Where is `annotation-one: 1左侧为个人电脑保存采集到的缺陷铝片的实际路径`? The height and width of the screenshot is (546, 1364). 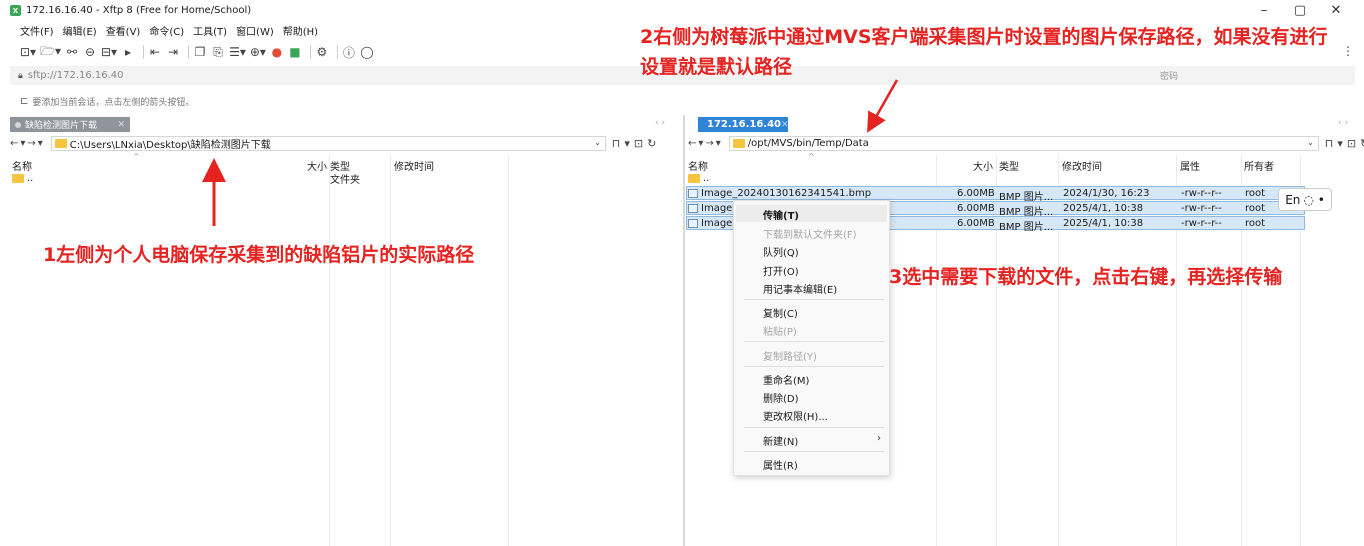 annotation-one: 1左侧为个人电脑保存采集到的缺陷铝片的实际路径 is located at coordinates (259, 255).